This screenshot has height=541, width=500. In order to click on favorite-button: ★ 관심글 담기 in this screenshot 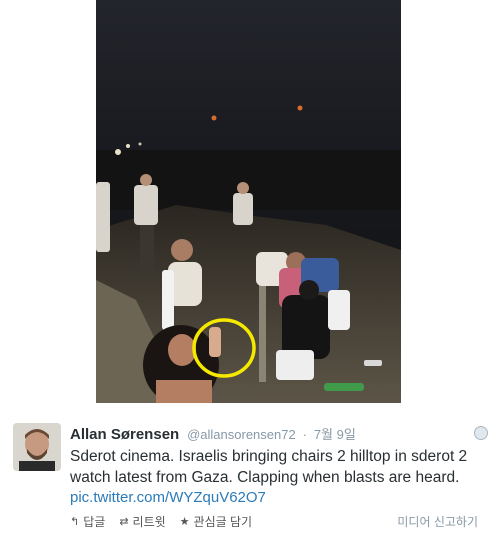, I will do `click(216, 521)`.